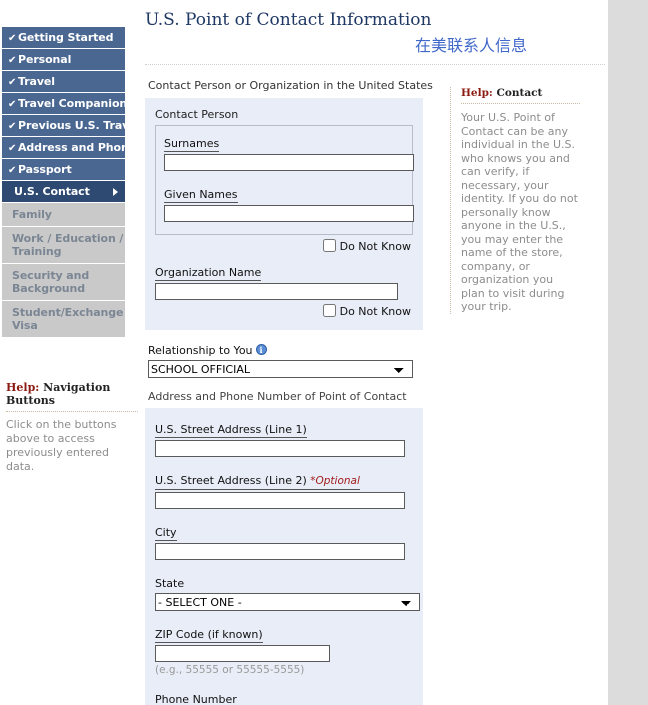 This screenshot has width=648, height=705. Describe the element at coordinates (76, 103) in the screenshot. I see `sidebar-item-label: Travel Companions` at that location.